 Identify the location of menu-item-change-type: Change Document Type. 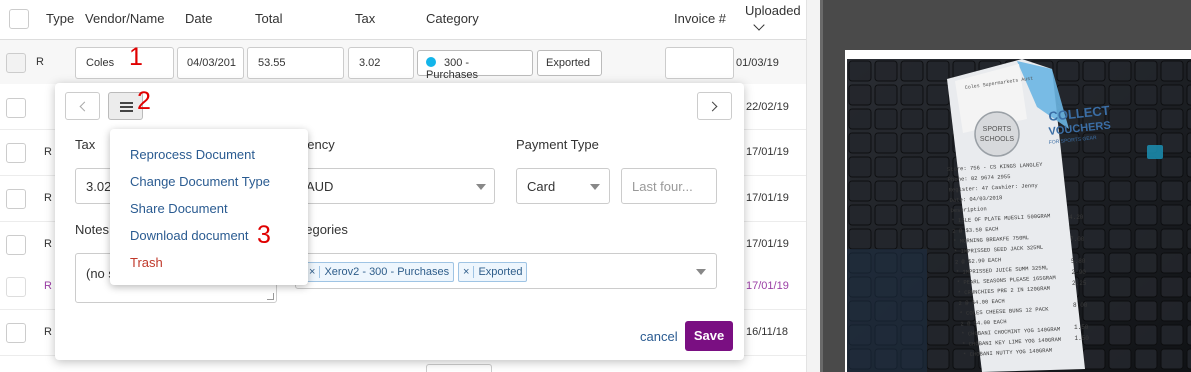
(200, 181).